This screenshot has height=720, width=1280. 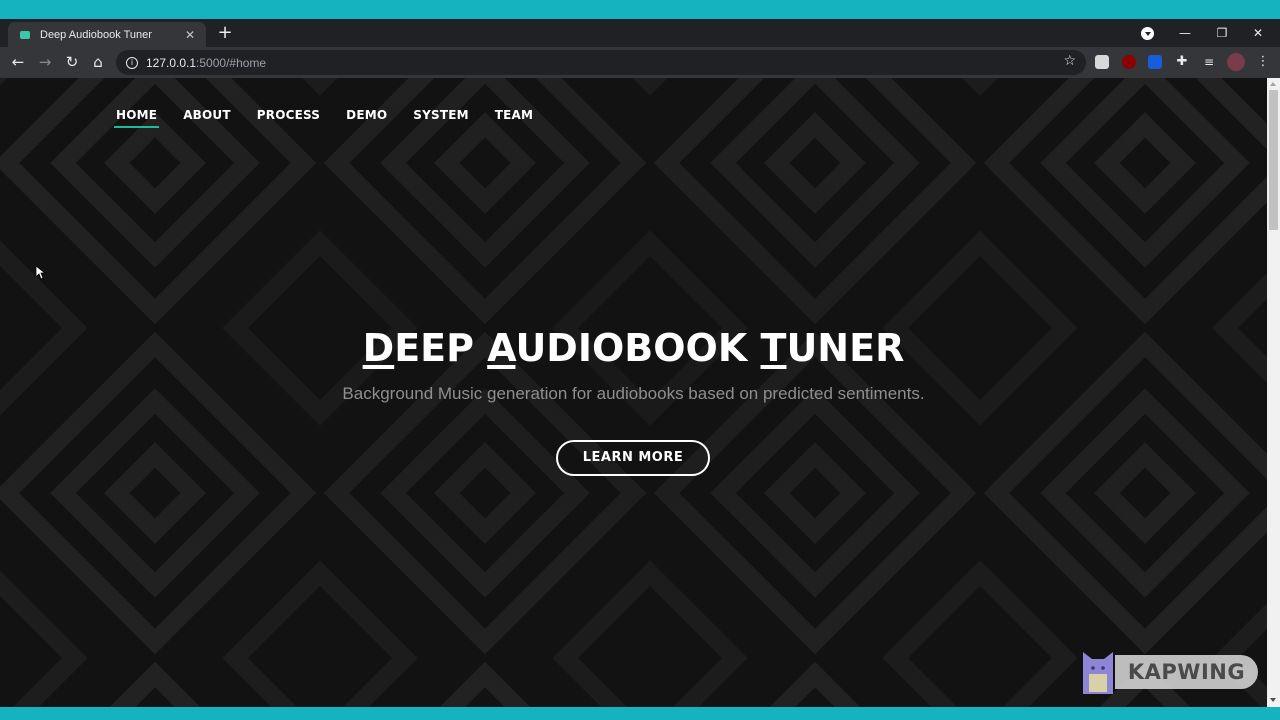 I want to click on kapwing-cat-logo-icon, so click(x=1098, y=672).